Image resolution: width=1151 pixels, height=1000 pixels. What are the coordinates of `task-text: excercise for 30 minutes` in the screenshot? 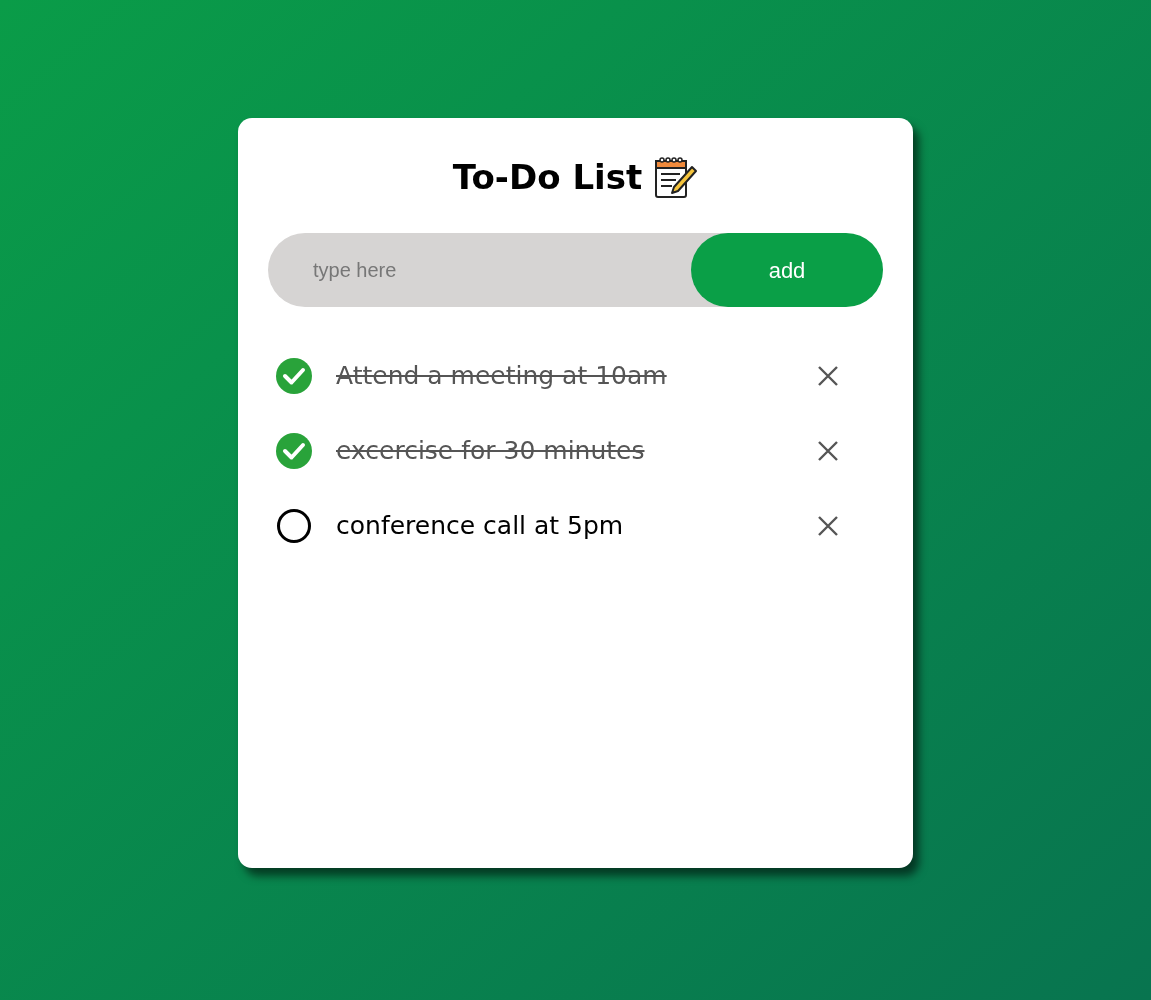 It's located at (490, 450).